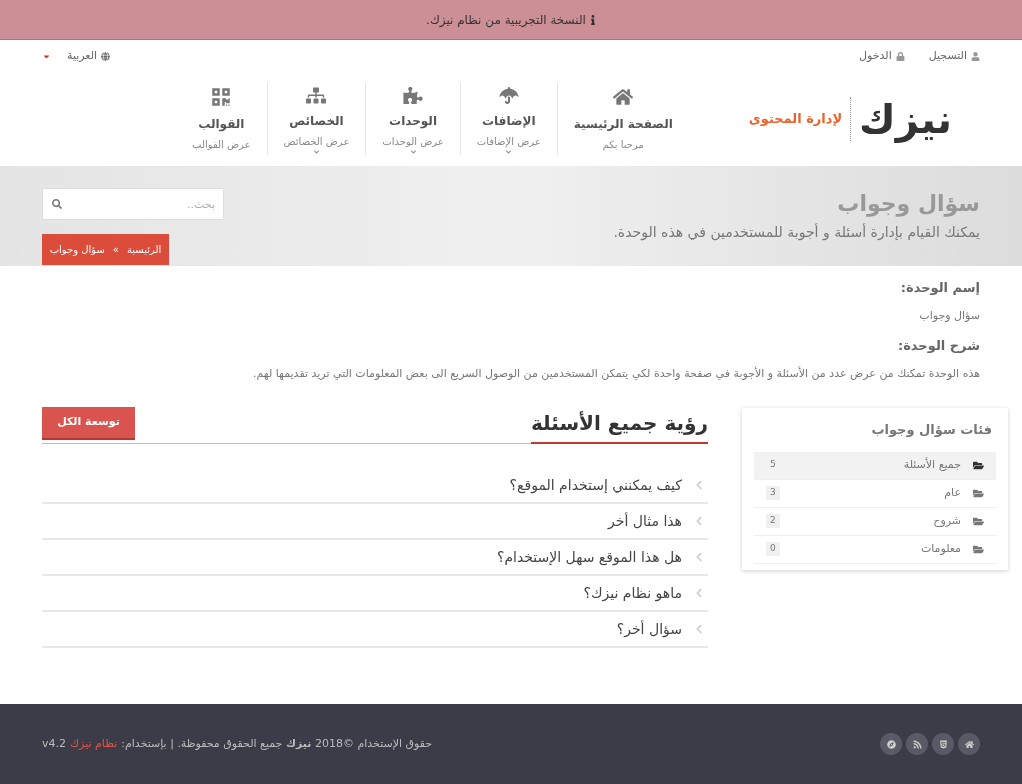 This screenshot has width=1022, height=784. I want to click on nav-title: الوحدات, so click(413, 122).